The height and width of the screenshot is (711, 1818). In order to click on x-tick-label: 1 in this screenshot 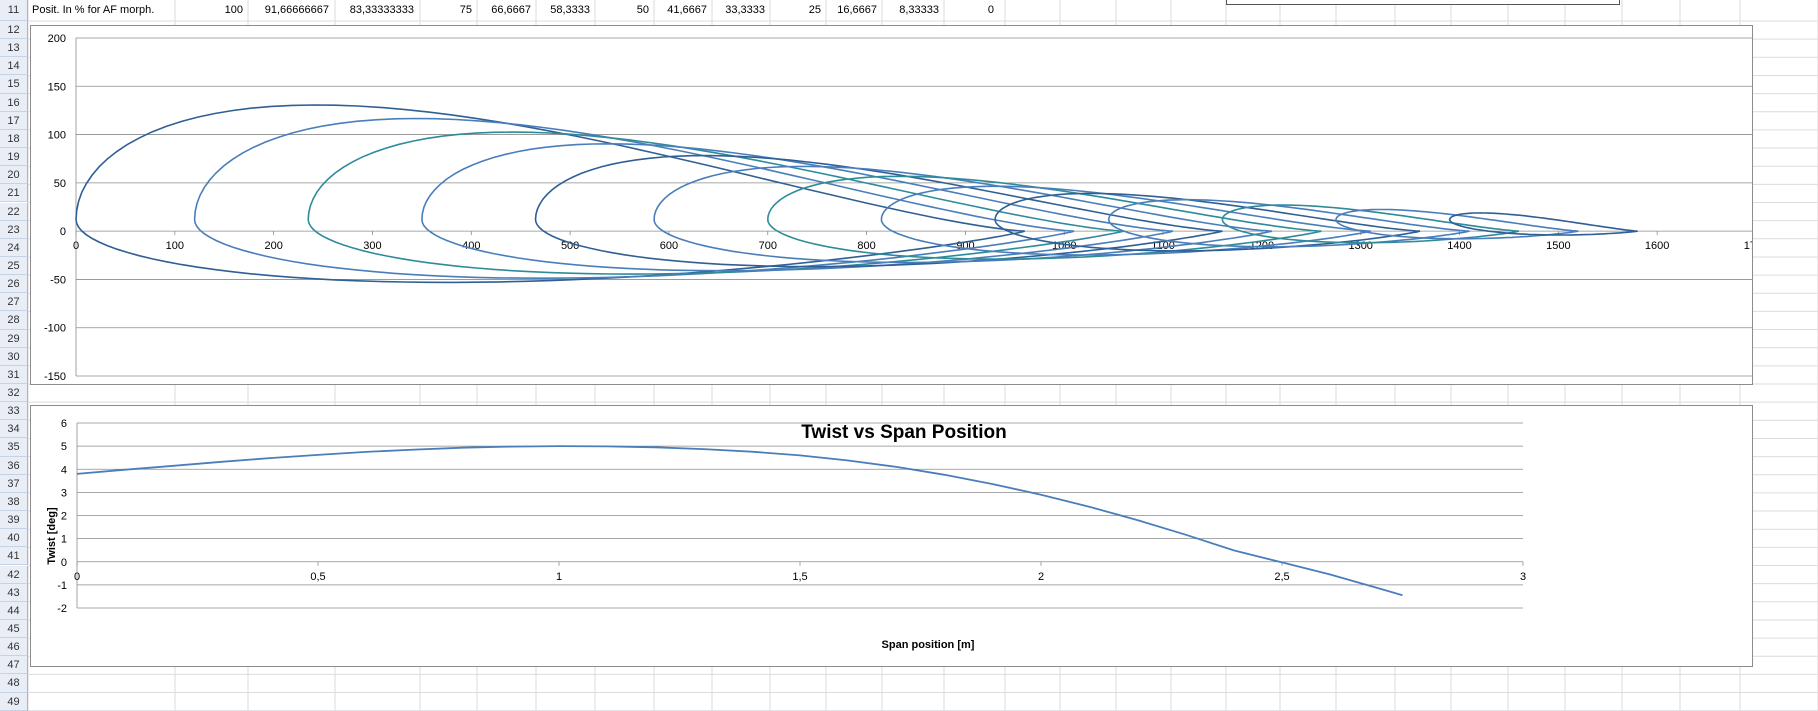, I will do `click(559, 577)`.